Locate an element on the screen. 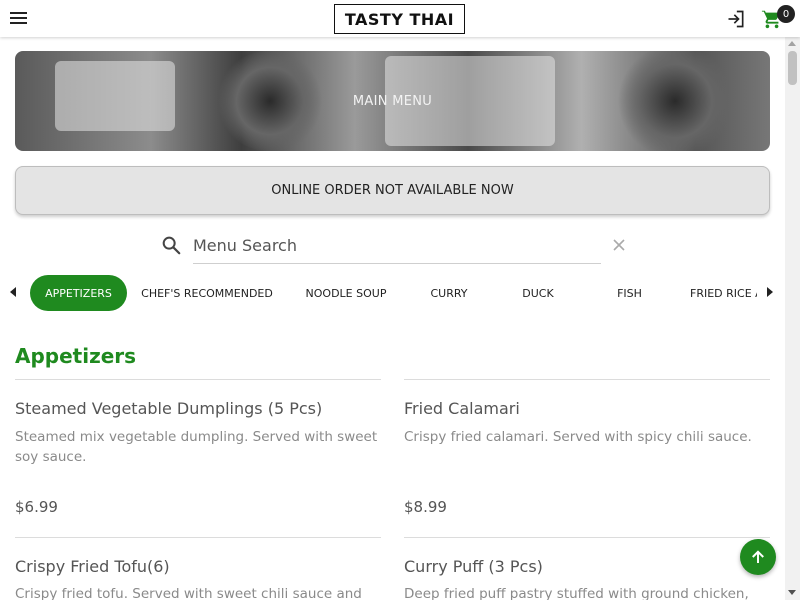 The image size is (800, 600). category-tab-appetizers: APPETIZERS is located at coordinates (78, 293).